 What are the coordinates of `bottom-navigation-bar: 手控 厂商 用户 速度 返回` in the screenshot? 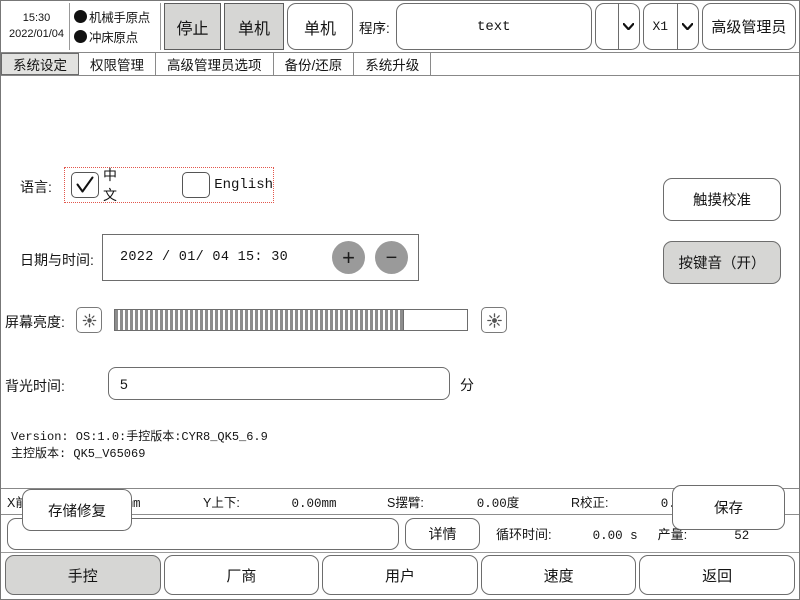 It's located at (400, 576).